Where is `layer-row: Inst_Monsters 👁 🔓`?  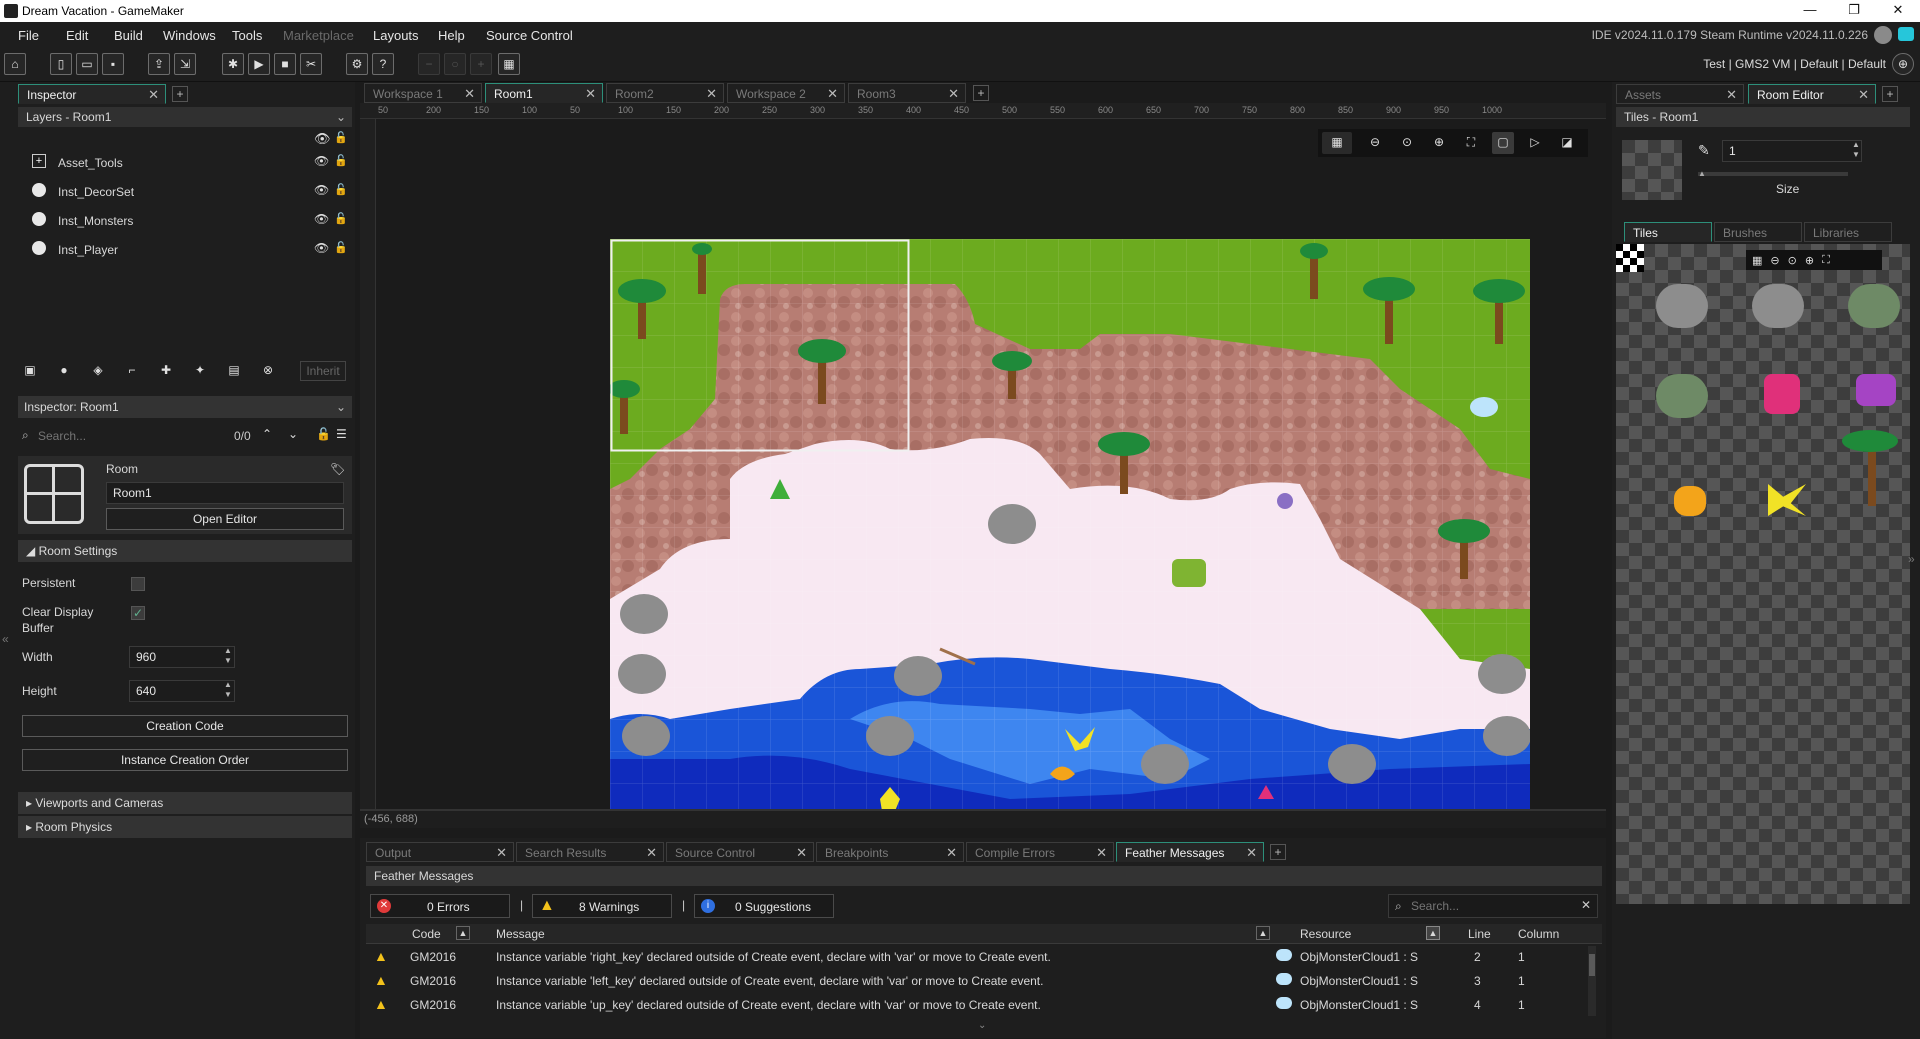 layer-row: Inst_Monsters 👁 🔓 is located at coordinates (185, 220).